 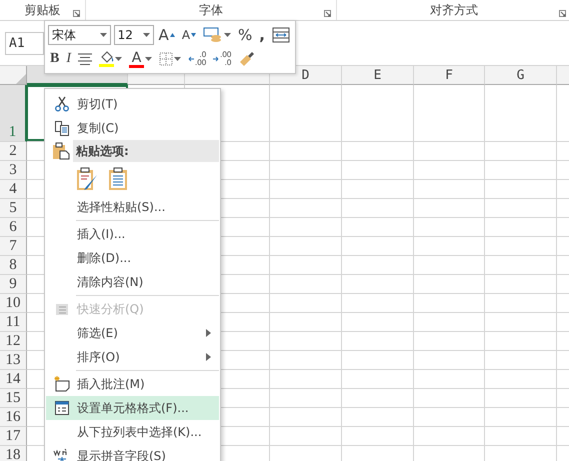 What do you see at coordinates (454, 10) in the screenshot?
I see `ribbon-group-label: 对齐方式` at bounding box center [454, 10].